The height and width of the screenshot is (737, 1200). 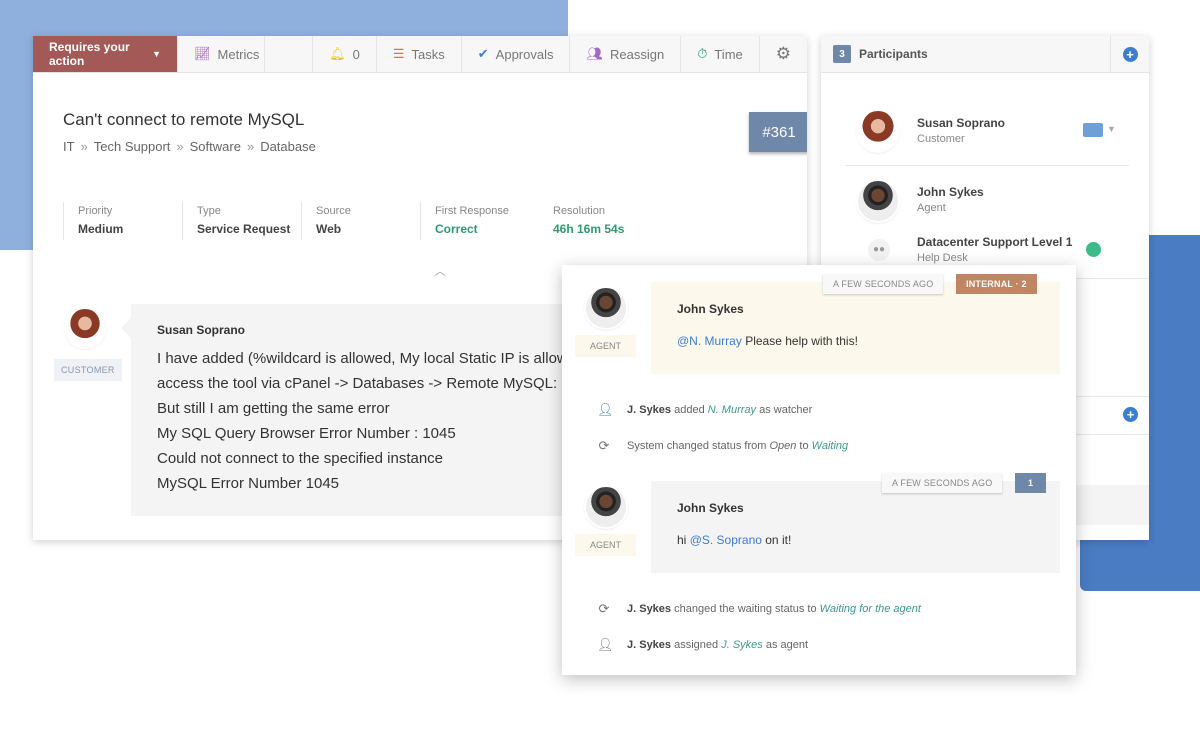 What do you see at coordinates (942, 258) in the screenshot?
I see `role: Help Desk` at bounding box center [942, 258].